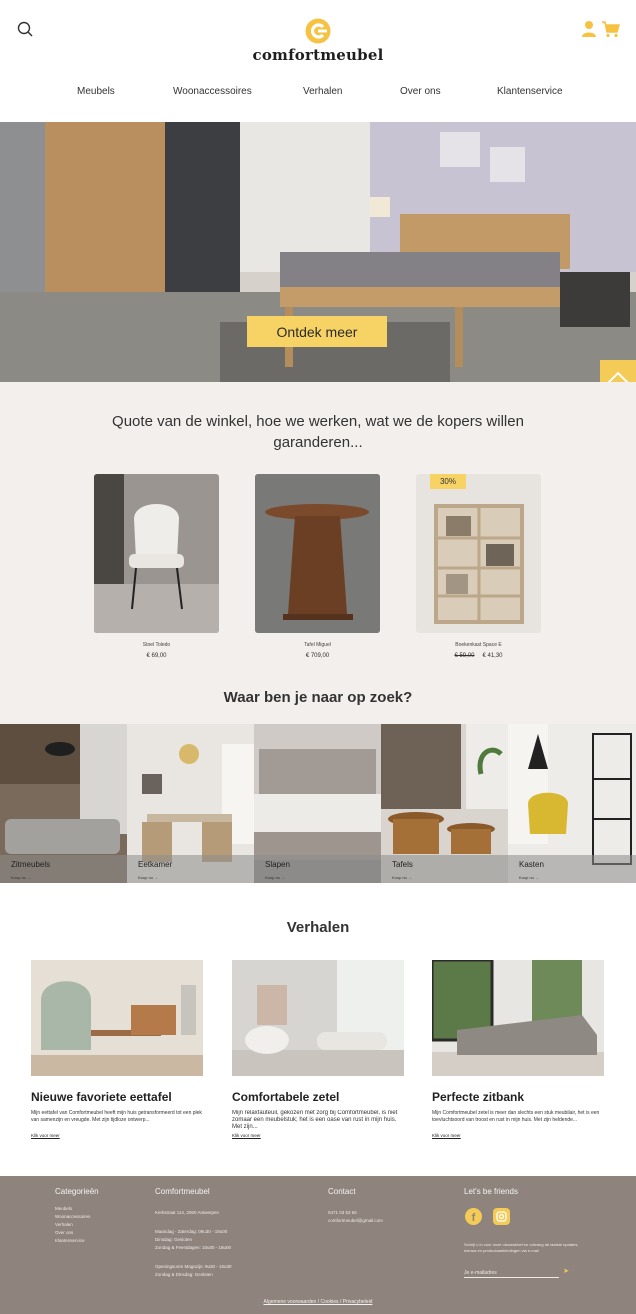 Image resolution: width=636 pixels, height=1314 pixels. I want to click on footer-hours: Maandag - Zaterdag: 09u30 - 18u00, so click(191, 1231).